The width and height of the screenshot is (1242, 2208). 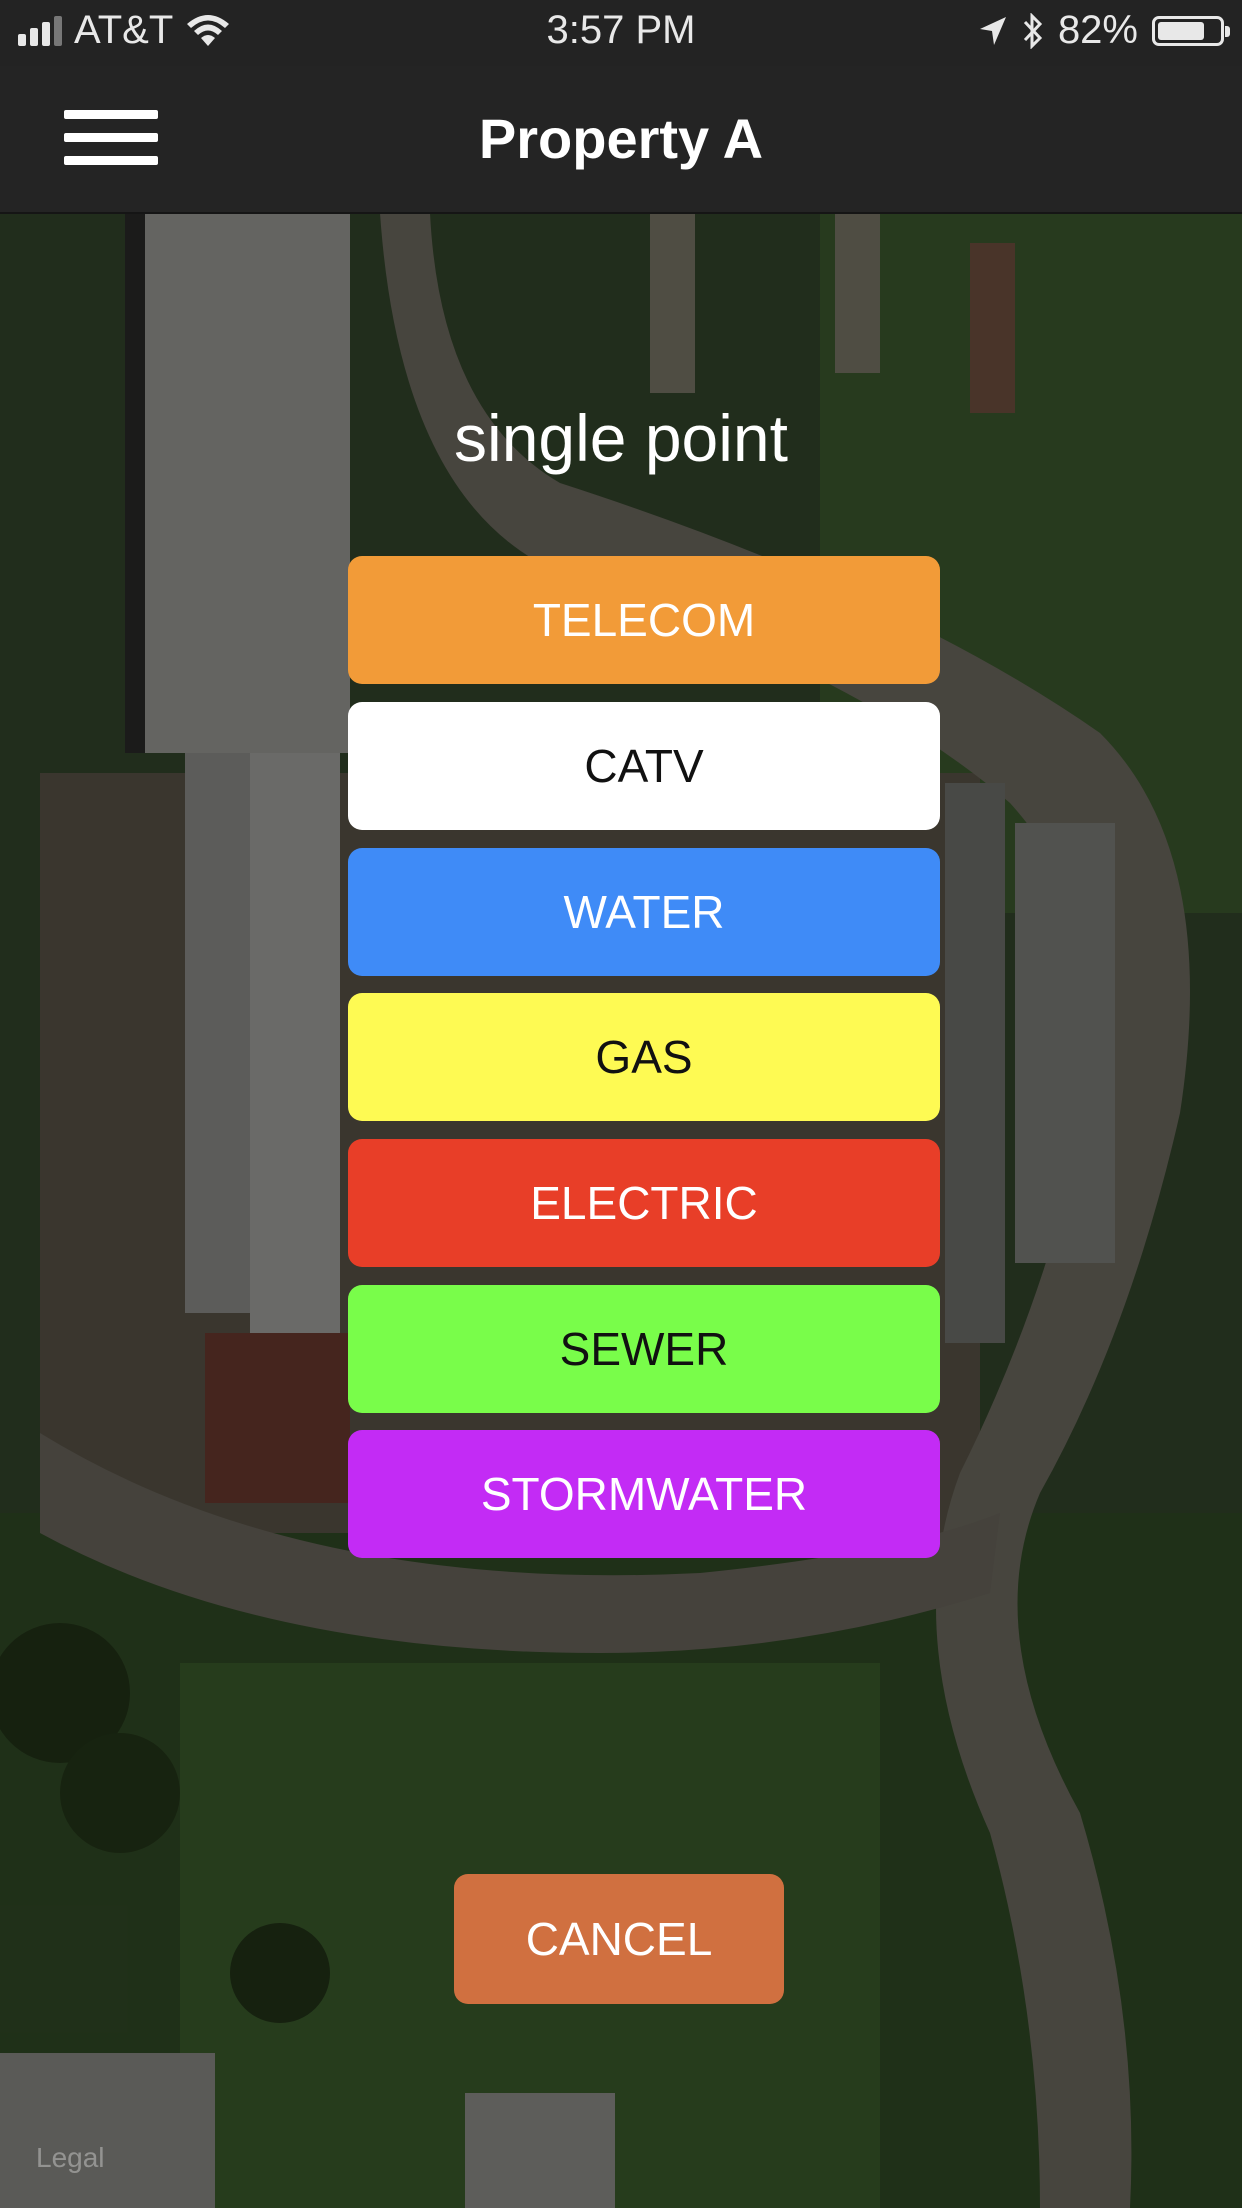 I want to click on battery-icon, so click(x=1191, y=30).